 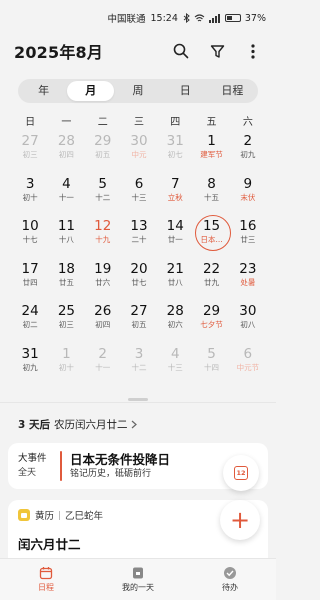 I want to click on day-cell: 13 二十, so click(x=139, y=236).